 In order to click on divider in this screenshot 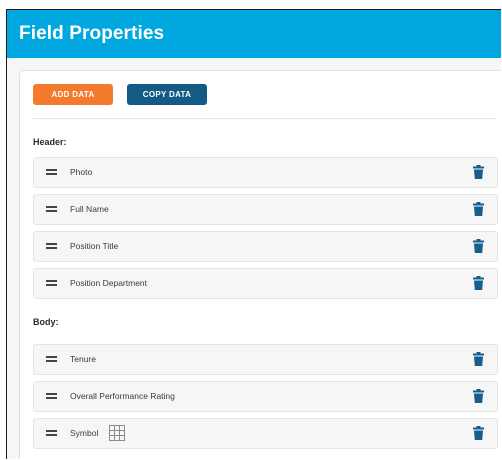, I will do `click(265, 118)`.